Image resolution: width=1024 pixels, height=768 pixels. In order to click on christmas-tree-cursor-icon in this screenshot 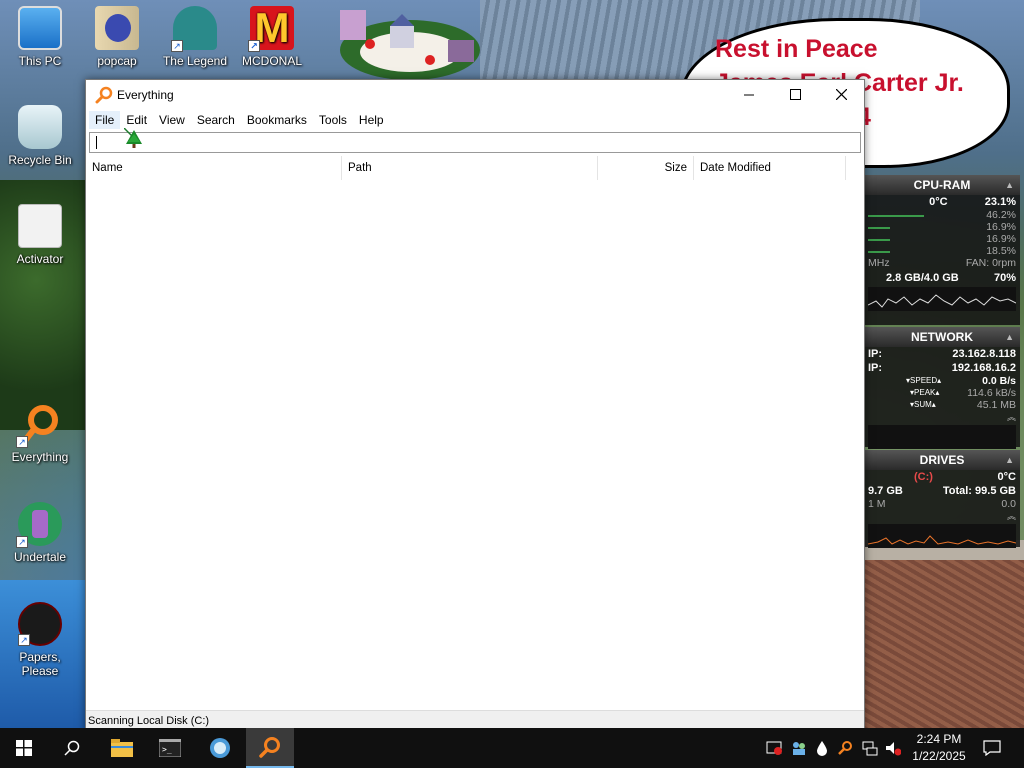, I will do `click(133, 138)`.